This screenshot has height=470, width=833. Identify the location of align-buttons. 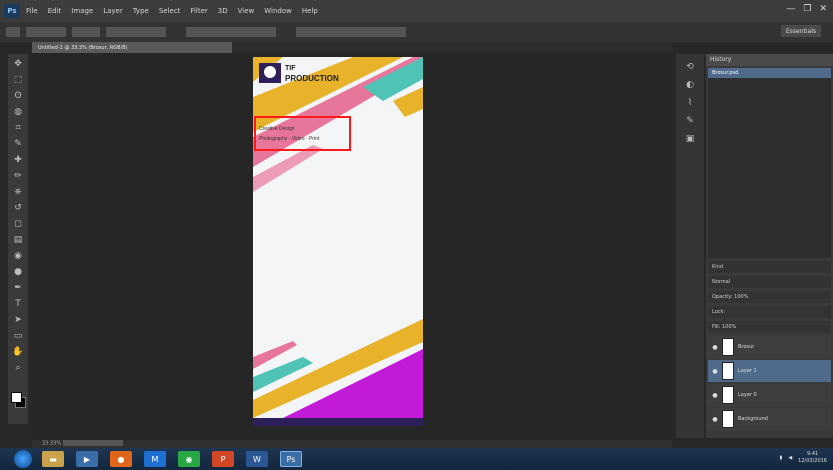
(231, 32).